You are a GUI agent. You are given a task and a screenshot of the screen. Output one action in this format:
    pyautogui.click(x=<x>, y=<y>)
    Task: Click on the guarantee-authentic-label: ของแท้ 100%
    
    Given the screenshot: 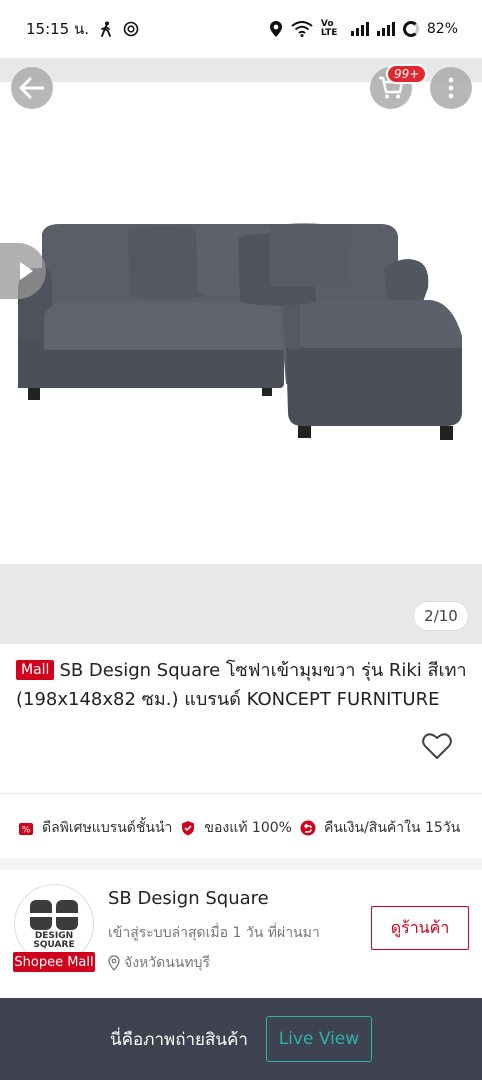 What is the action you would take?
    pyautogui.click(x=248, y=828)
    